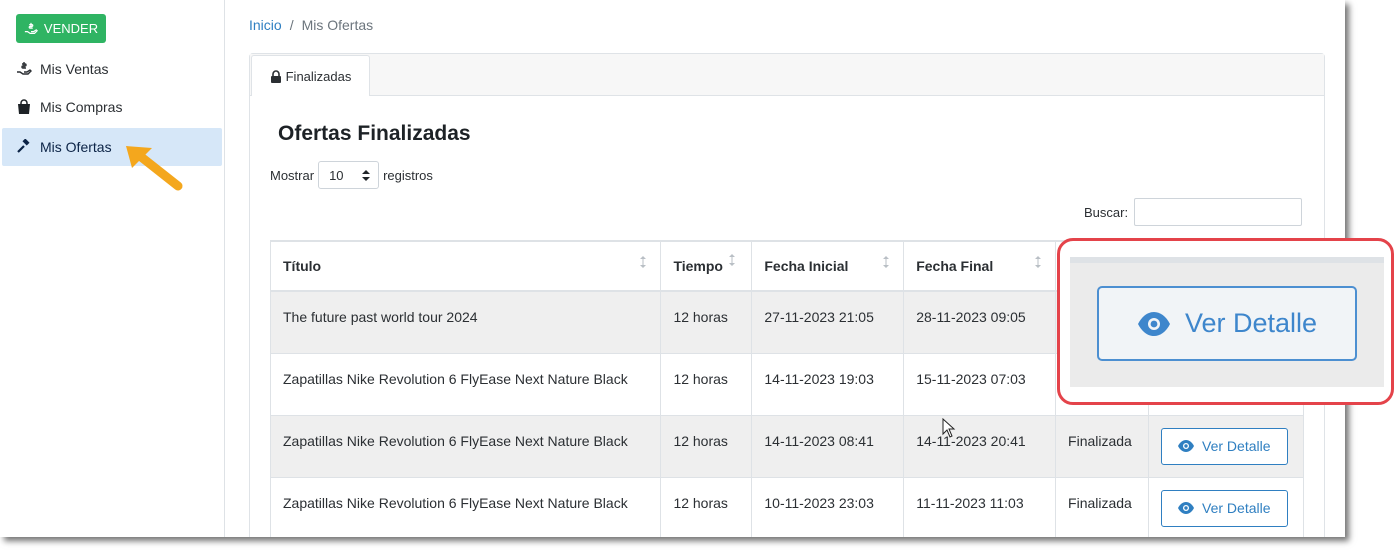  What do you see at coordinates (76, 147) in the screenshot?
I see `sidebar-item-label: Mis Ofertas` at bounding box center [76, 147].